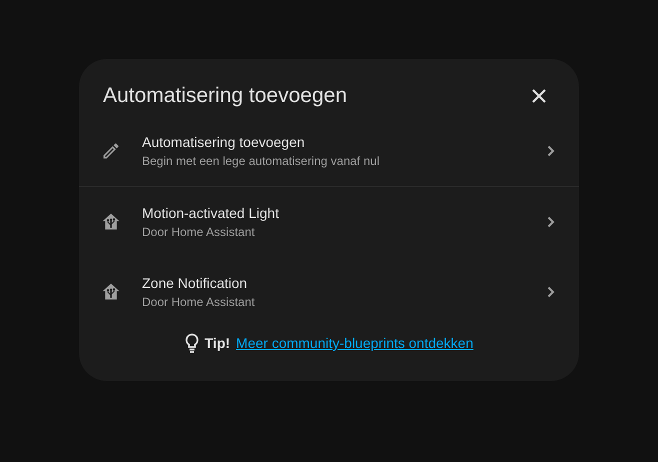  I want to click on list-item: Automatisering toevoegen Begin met een lege automatisering vanaf nul, so click(329, 151).